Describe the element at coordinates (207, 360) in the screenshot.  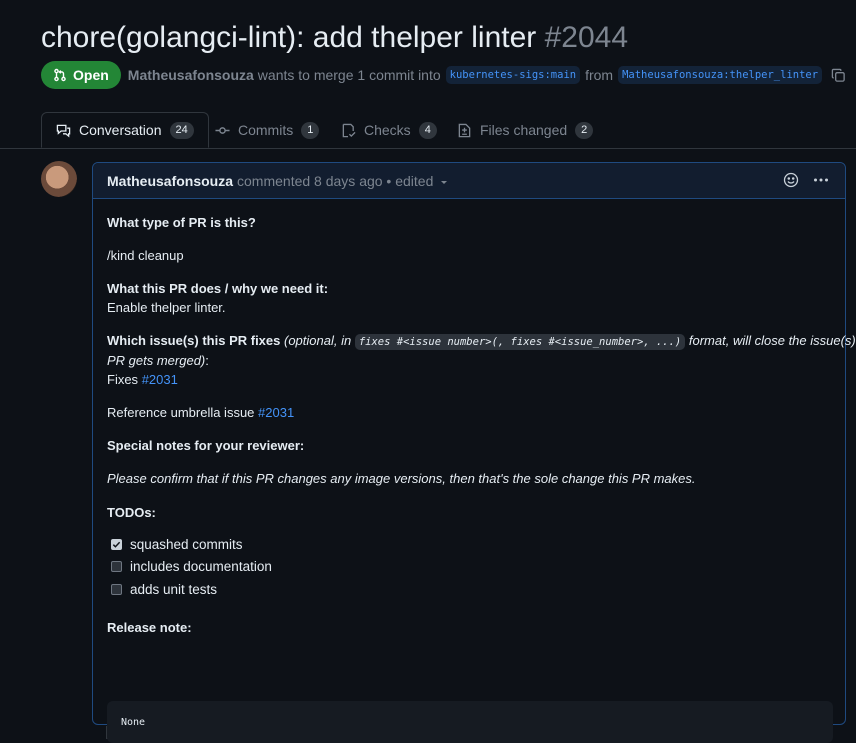
I see `question-issues-colon: :` at that location.